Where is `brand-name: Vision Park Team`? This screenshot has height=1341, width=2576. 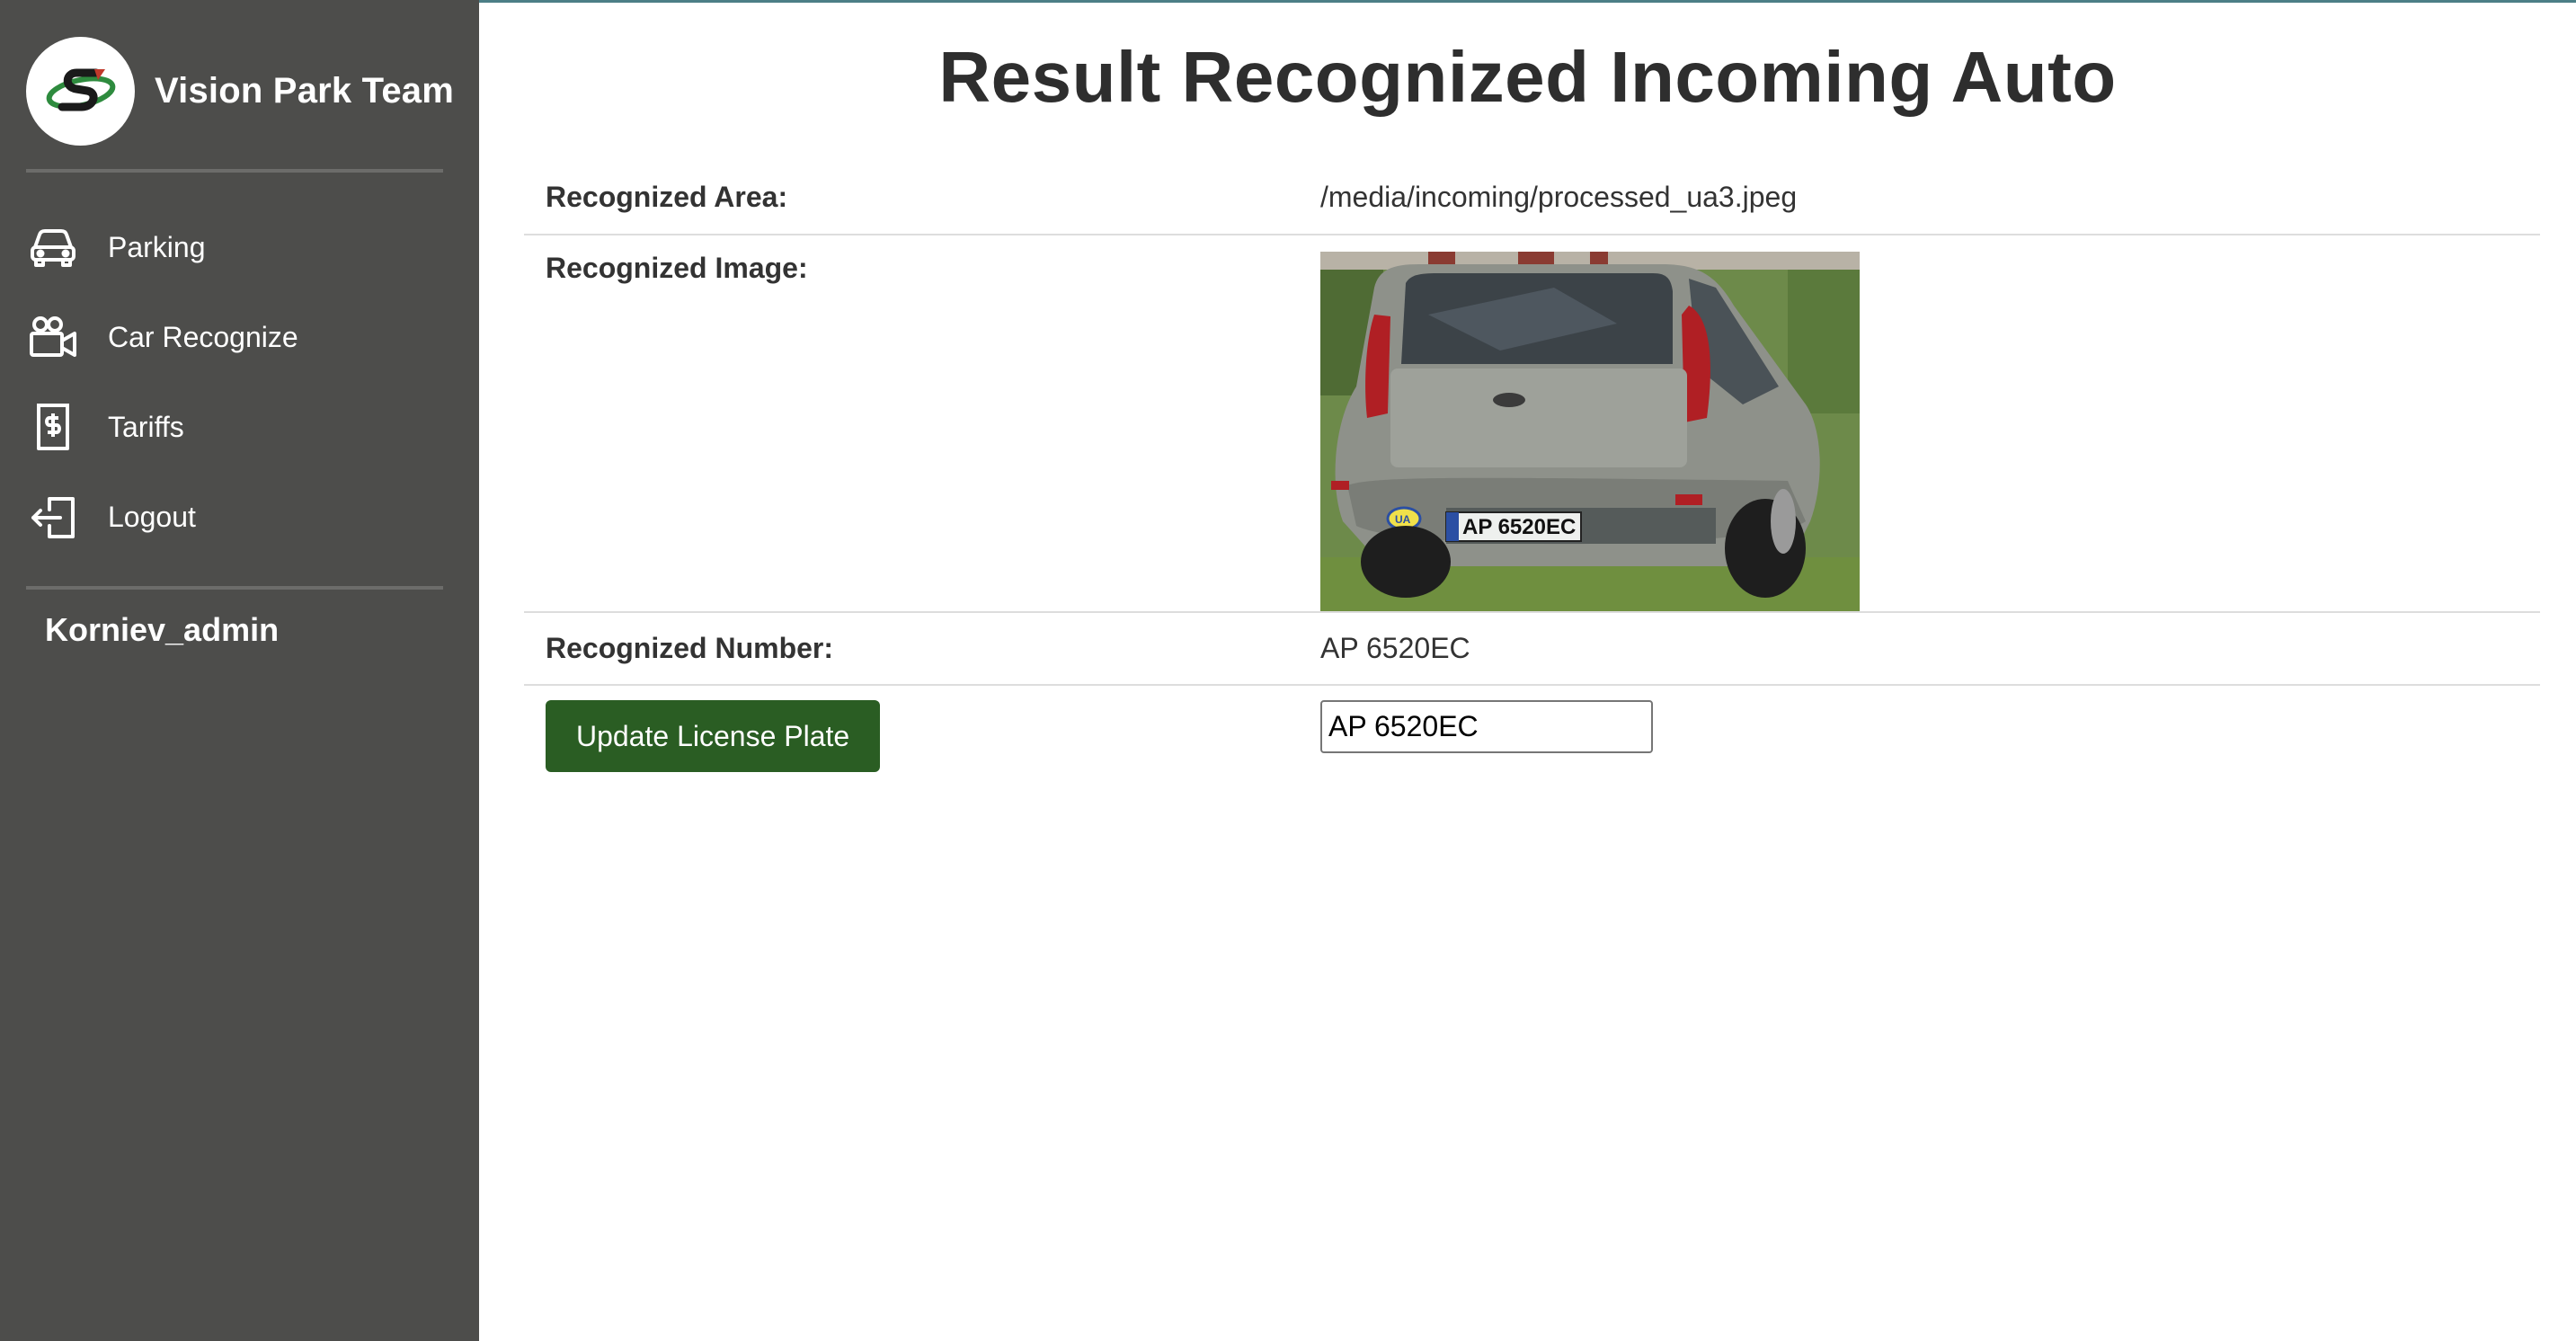 brand-name: Vision Park Team is located at coordinates (304, 91).